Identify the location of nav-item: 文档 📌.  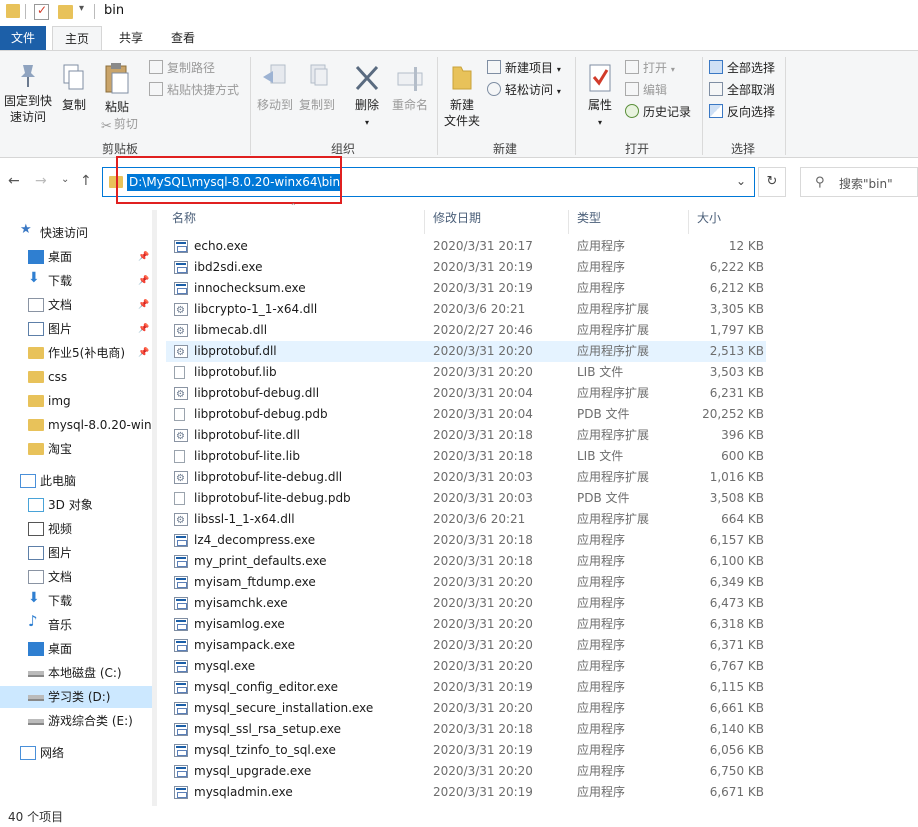
(76, 305).